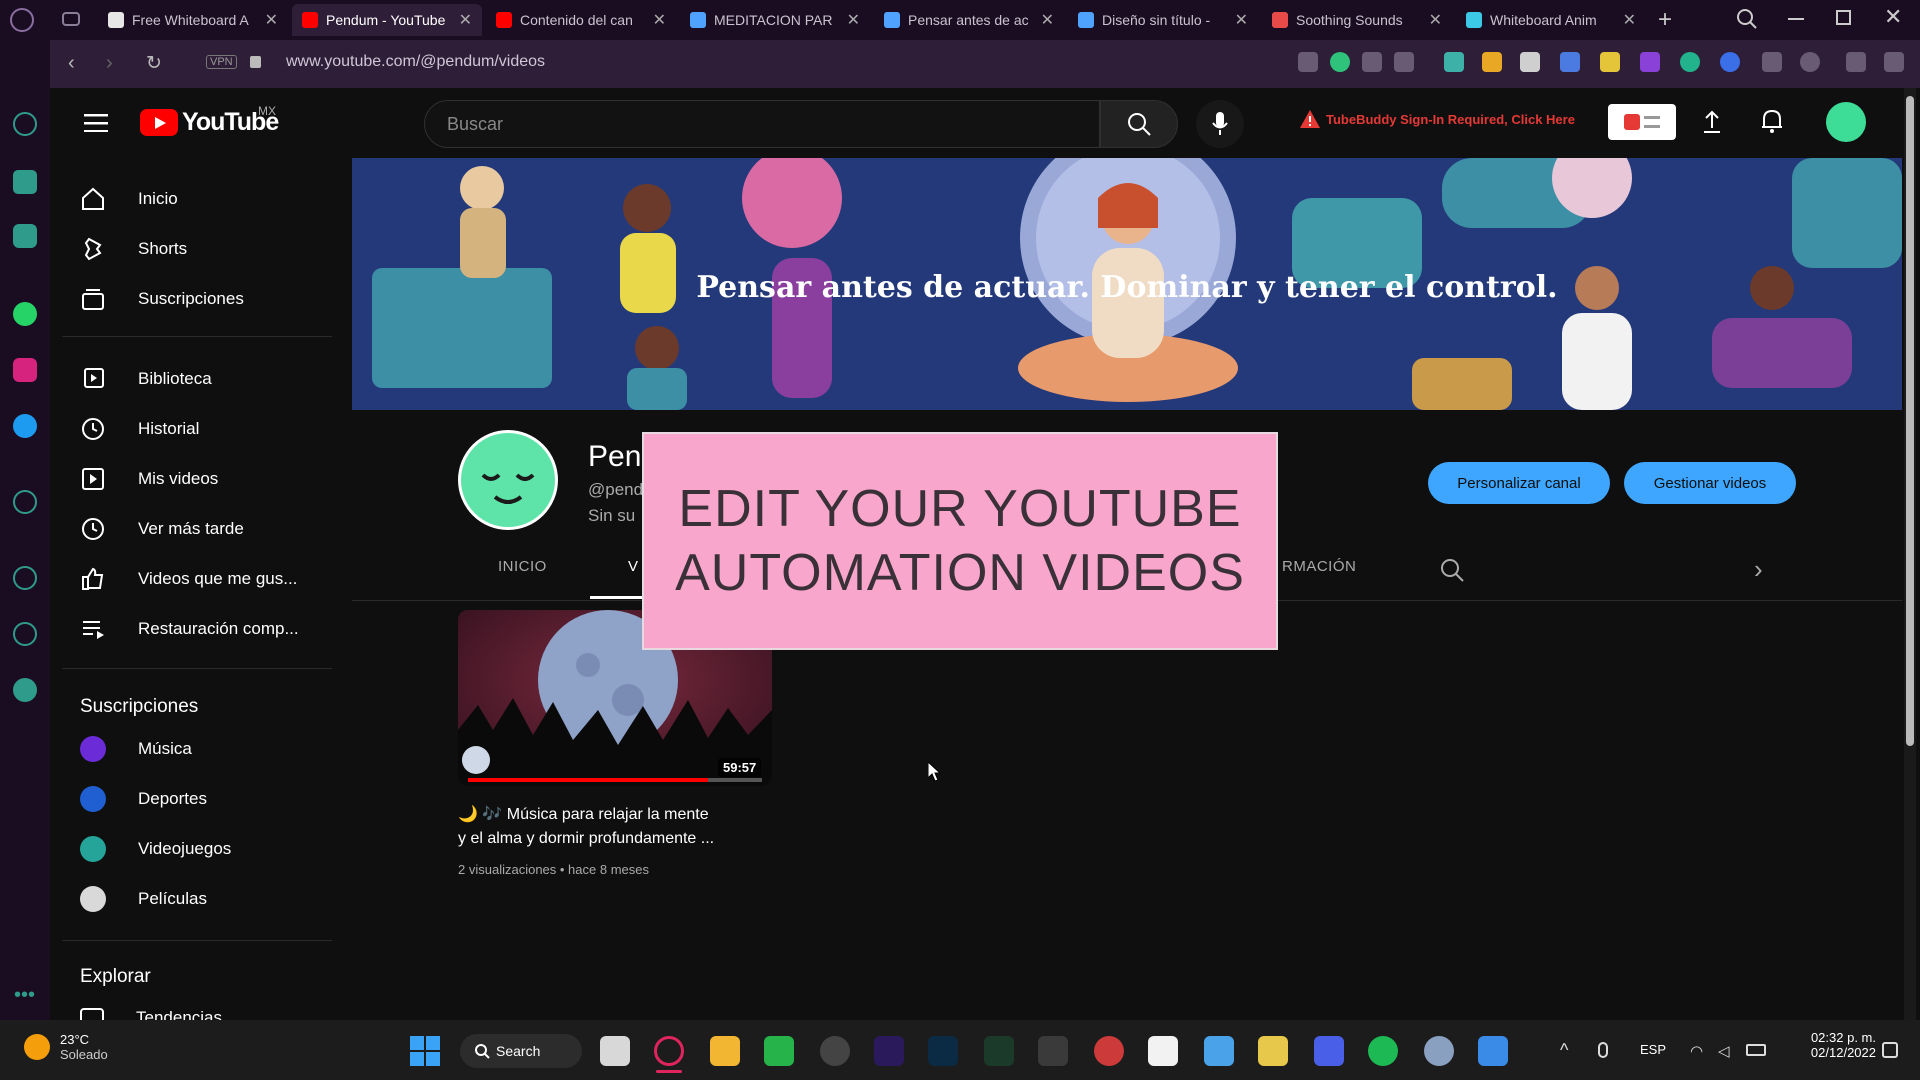 Image resolution: width=1920 pixels, height=1080 pixels. What do you see at coordinates (415, 62) in the screenshot?
I see `url-field: www.youtube.com/@pendum/videos` at bounding box center [415, 62].